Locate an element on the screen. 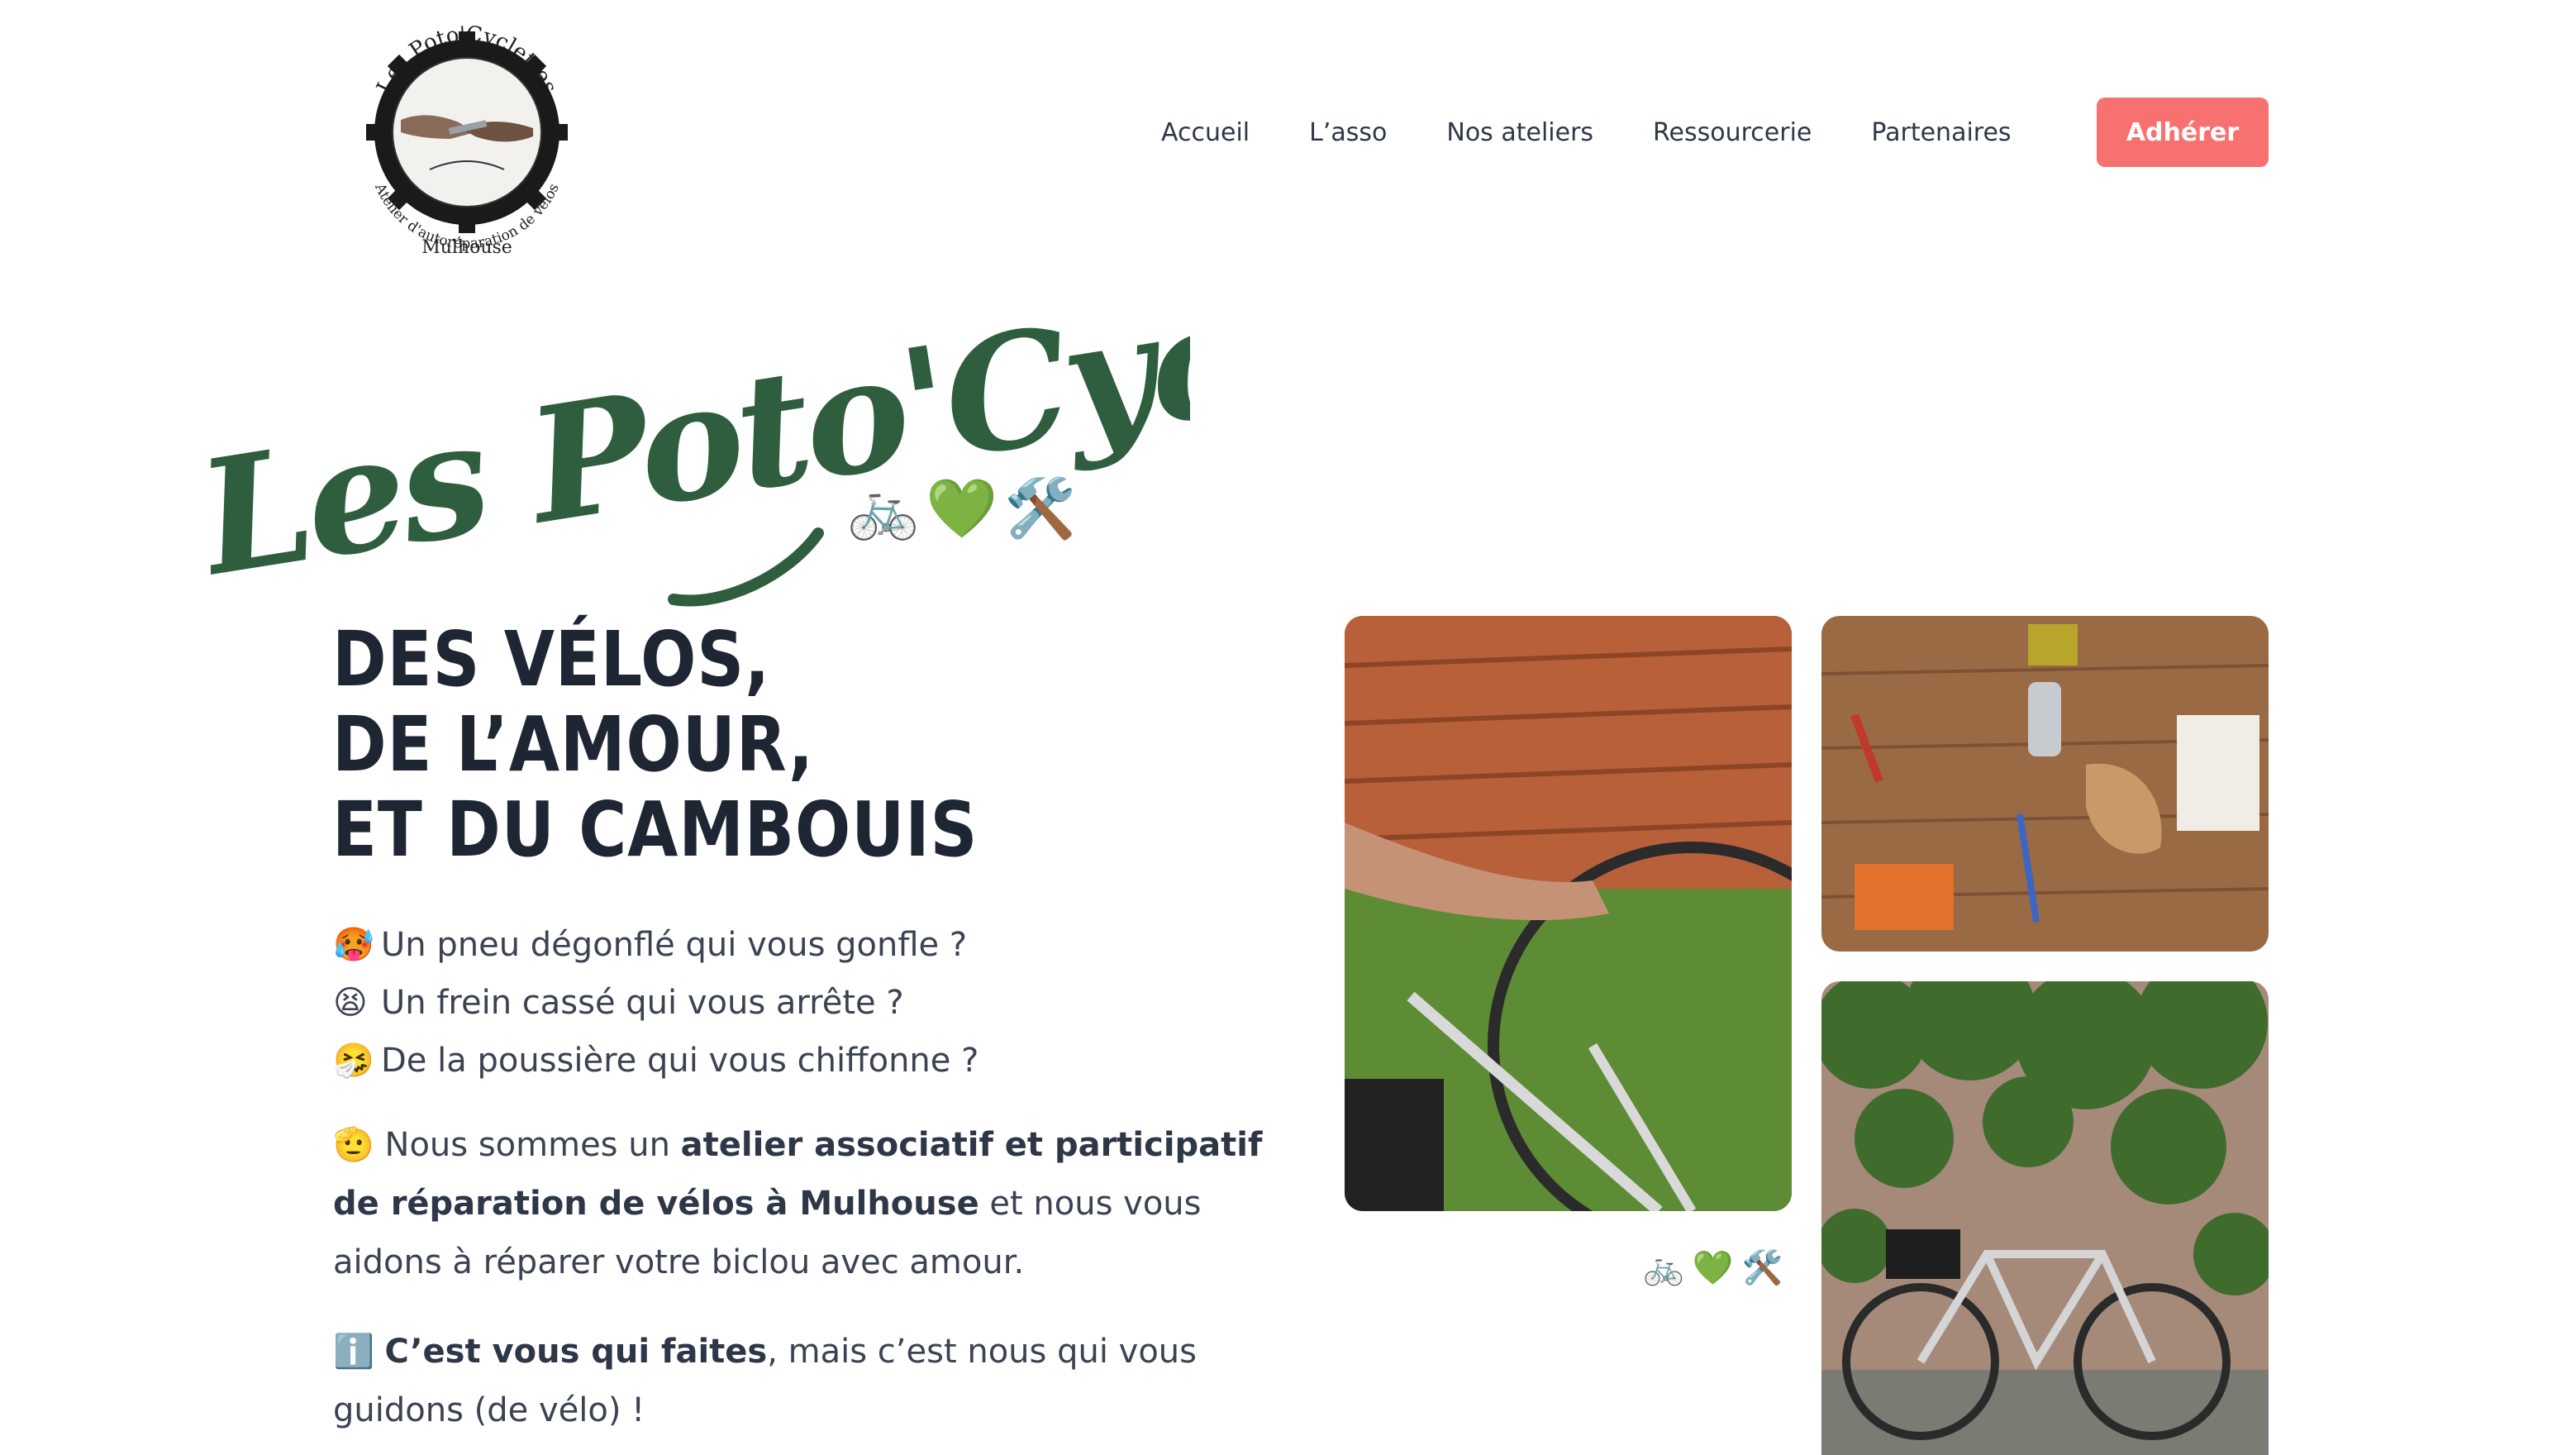 Image resolution: width=2576 pixels, height=1455 pixels. info-bold: C’est vous qui faites is located at coordinates (576, 1352).